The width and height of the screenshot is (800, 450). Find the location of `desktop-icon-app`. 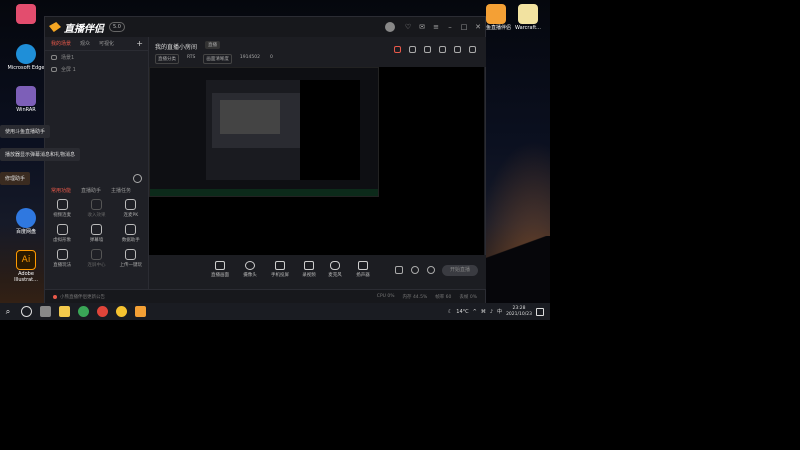

desktop-icon-app is located at coordinates (26, 15).